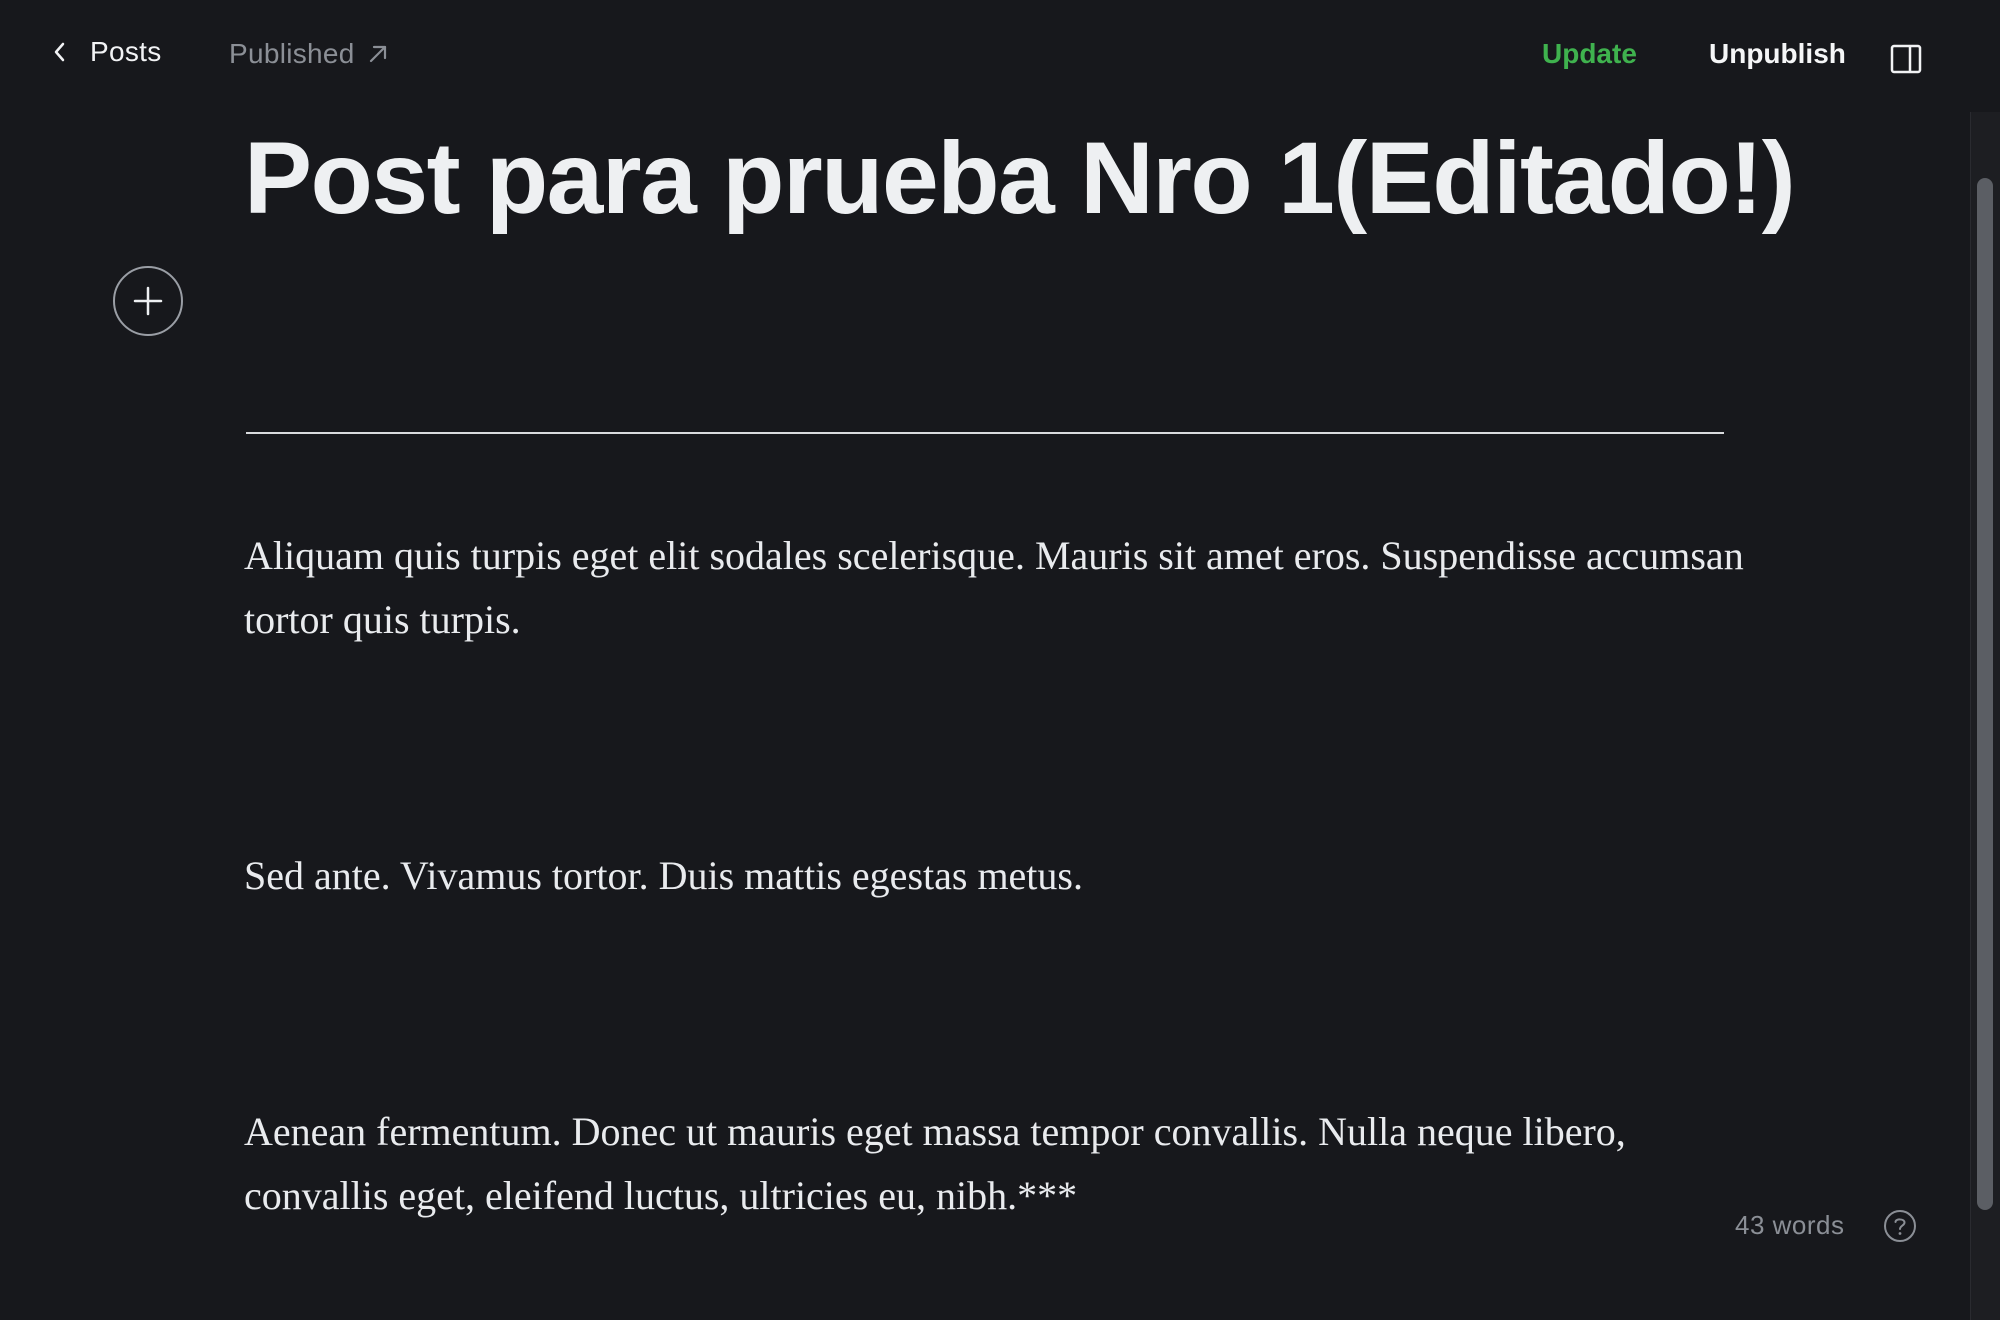 This screenshot has height=1320, width=2000. I want to click on update-button: Update, so click(1589, 54).